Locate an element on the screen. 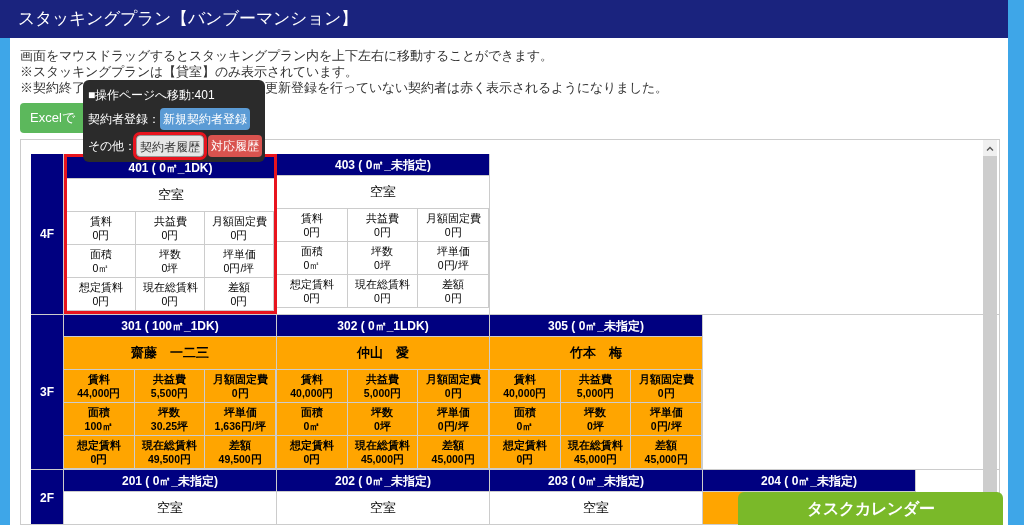 This screenshot has height=525, width=1024. unit-header: 301 ( 100㎡_1DK) is located at coordinates (170, 326).